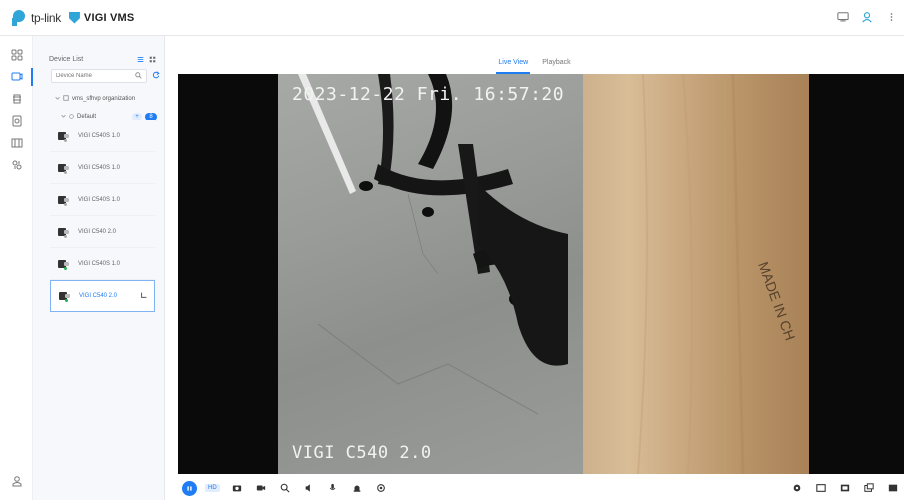  Describe the element at coordinates (821, 488) in the screenshot. I see `layout-icon` at that location.